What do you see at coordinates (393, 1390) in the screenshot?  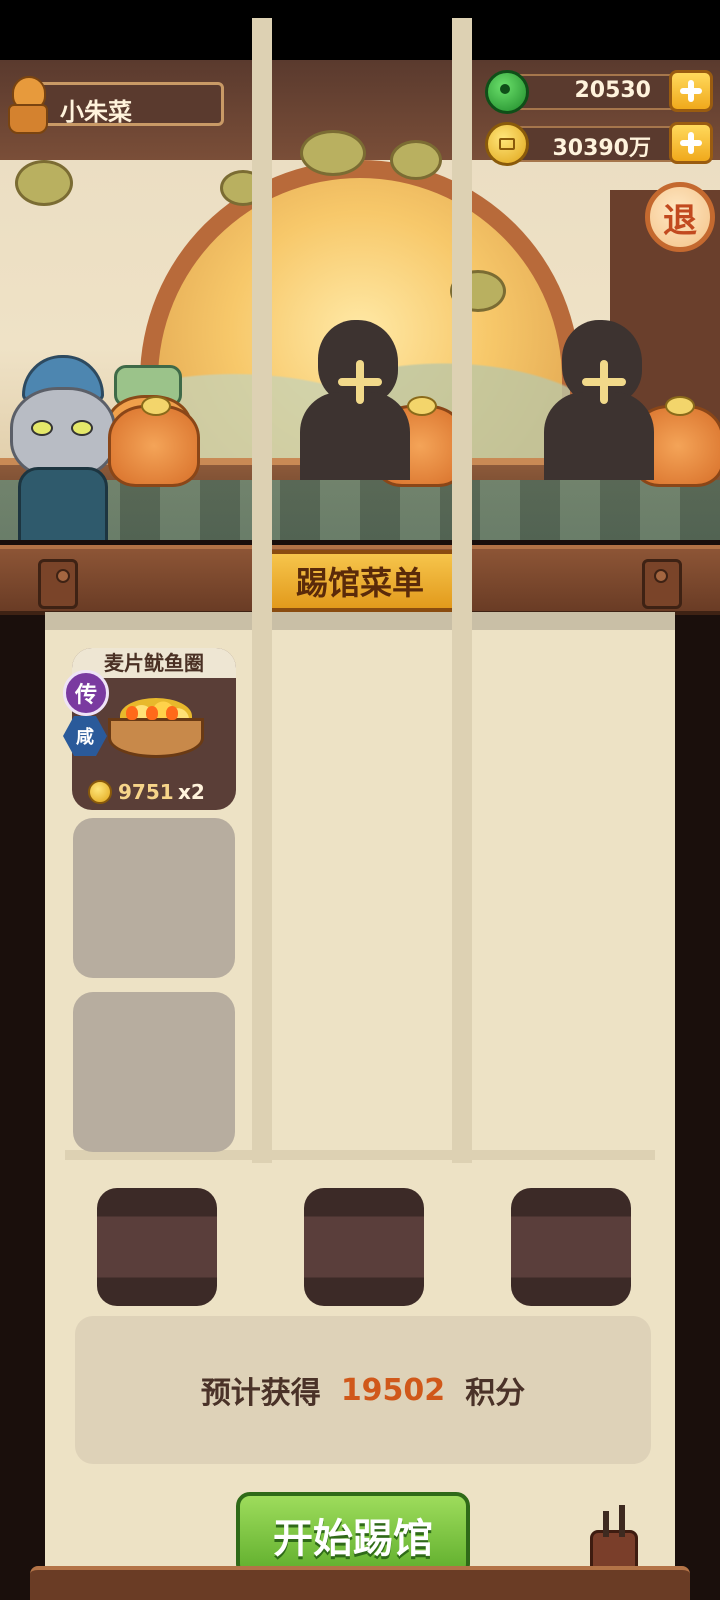 I see `estimate-points: 19502` at bounding box center [393, 1390].